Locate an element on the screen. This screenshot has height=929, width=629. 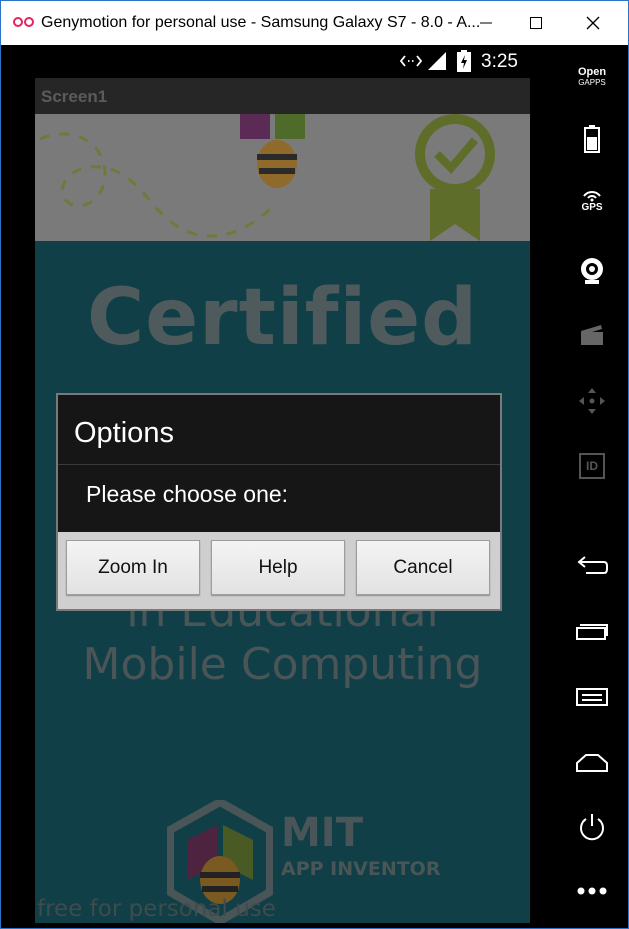
recent-apps-button is located at coordinates (592, 631).